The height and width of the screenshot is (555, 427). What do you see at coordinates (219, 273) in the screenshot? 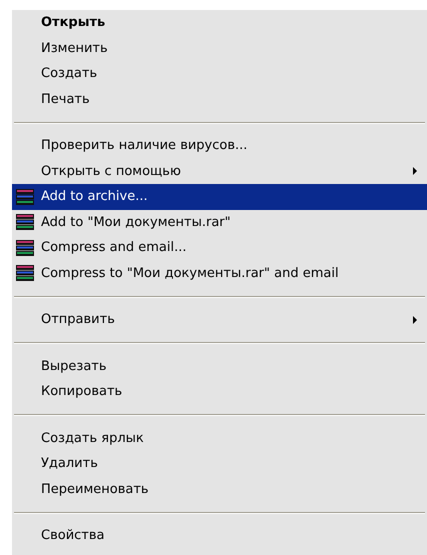
I see `menu-item: Compress to "Мои документы.rar" and email` at bounding box center [219, 273].